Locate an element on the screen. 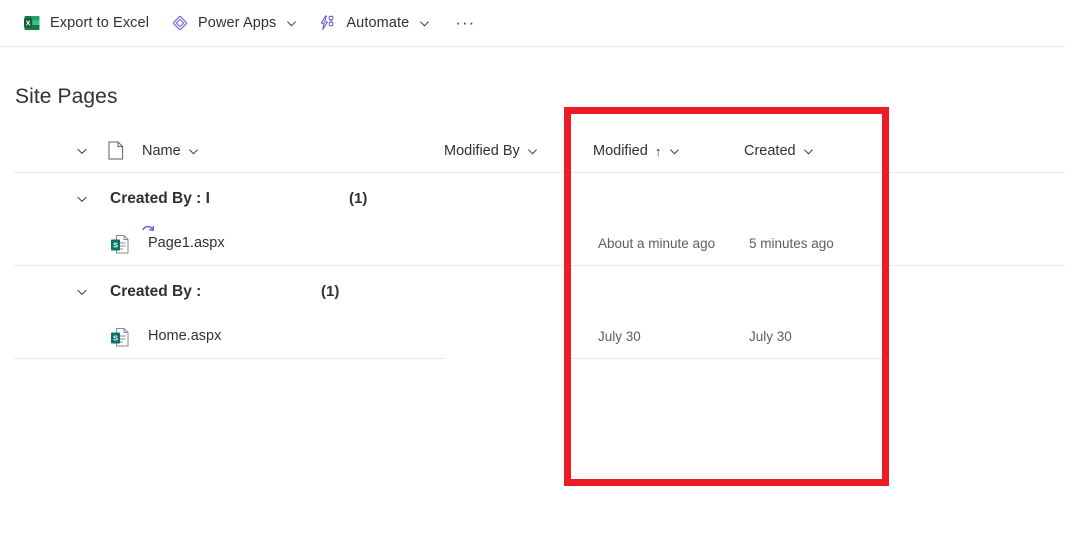  column-header-name-label: Name is located at coordinates (161, 151).